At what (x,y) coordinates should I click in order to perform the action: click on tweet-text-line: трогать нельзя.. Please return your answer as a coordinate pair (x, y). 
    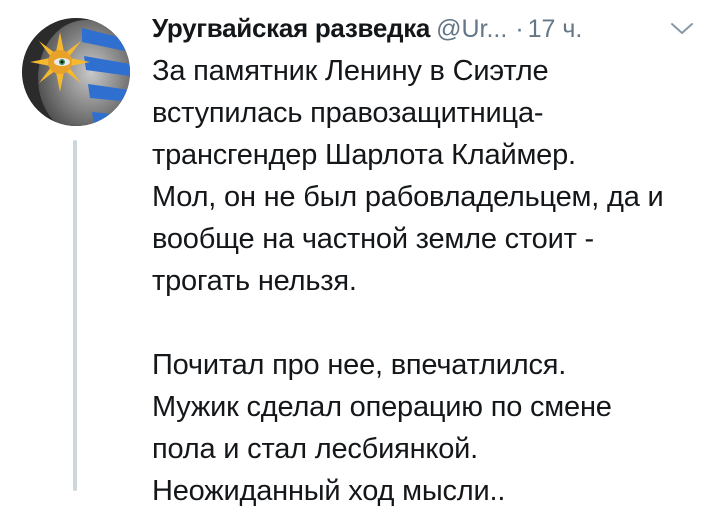
    Looking at the image, I should click on (254, 281).